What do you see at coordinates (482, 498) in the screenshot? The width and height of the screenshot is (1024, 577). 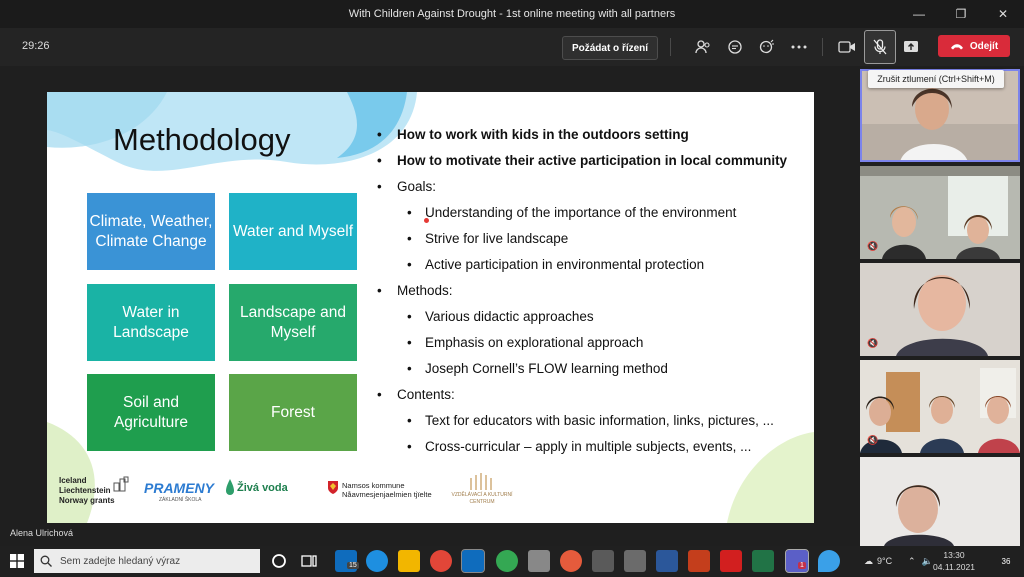 I see `centrum-logo-text: VZDĚLÁVACÍ A KULTURNÍ CENTRUM` at bounding box center [482, 498].